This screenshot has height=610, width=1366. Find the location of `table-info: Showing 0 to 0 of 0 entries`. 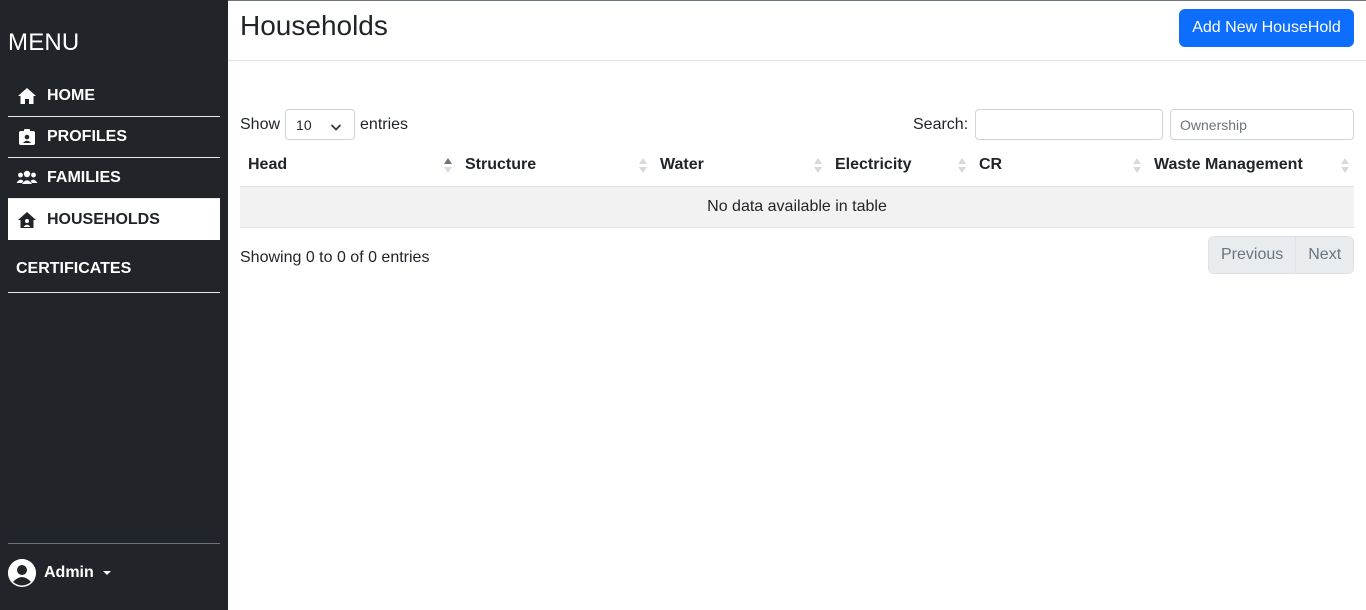

table-info: Showing 0 to 0 of 0 entries is located at coordinates (335, 257).